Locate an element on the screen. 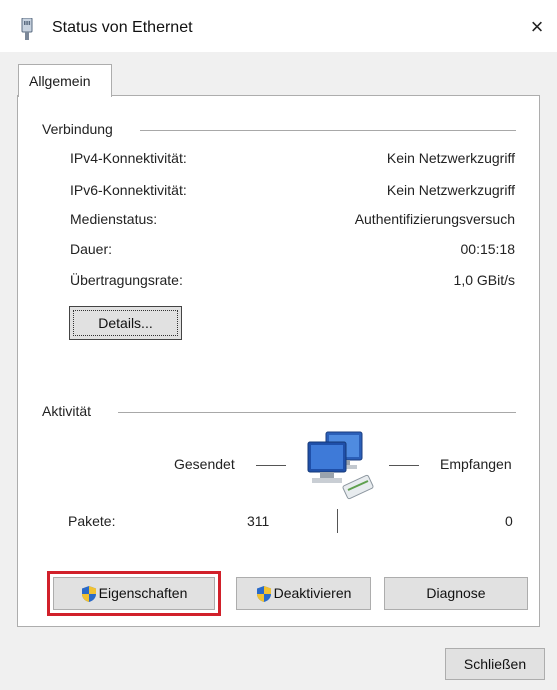  packets-received-value: 0 is located at coordinates (509, 521).